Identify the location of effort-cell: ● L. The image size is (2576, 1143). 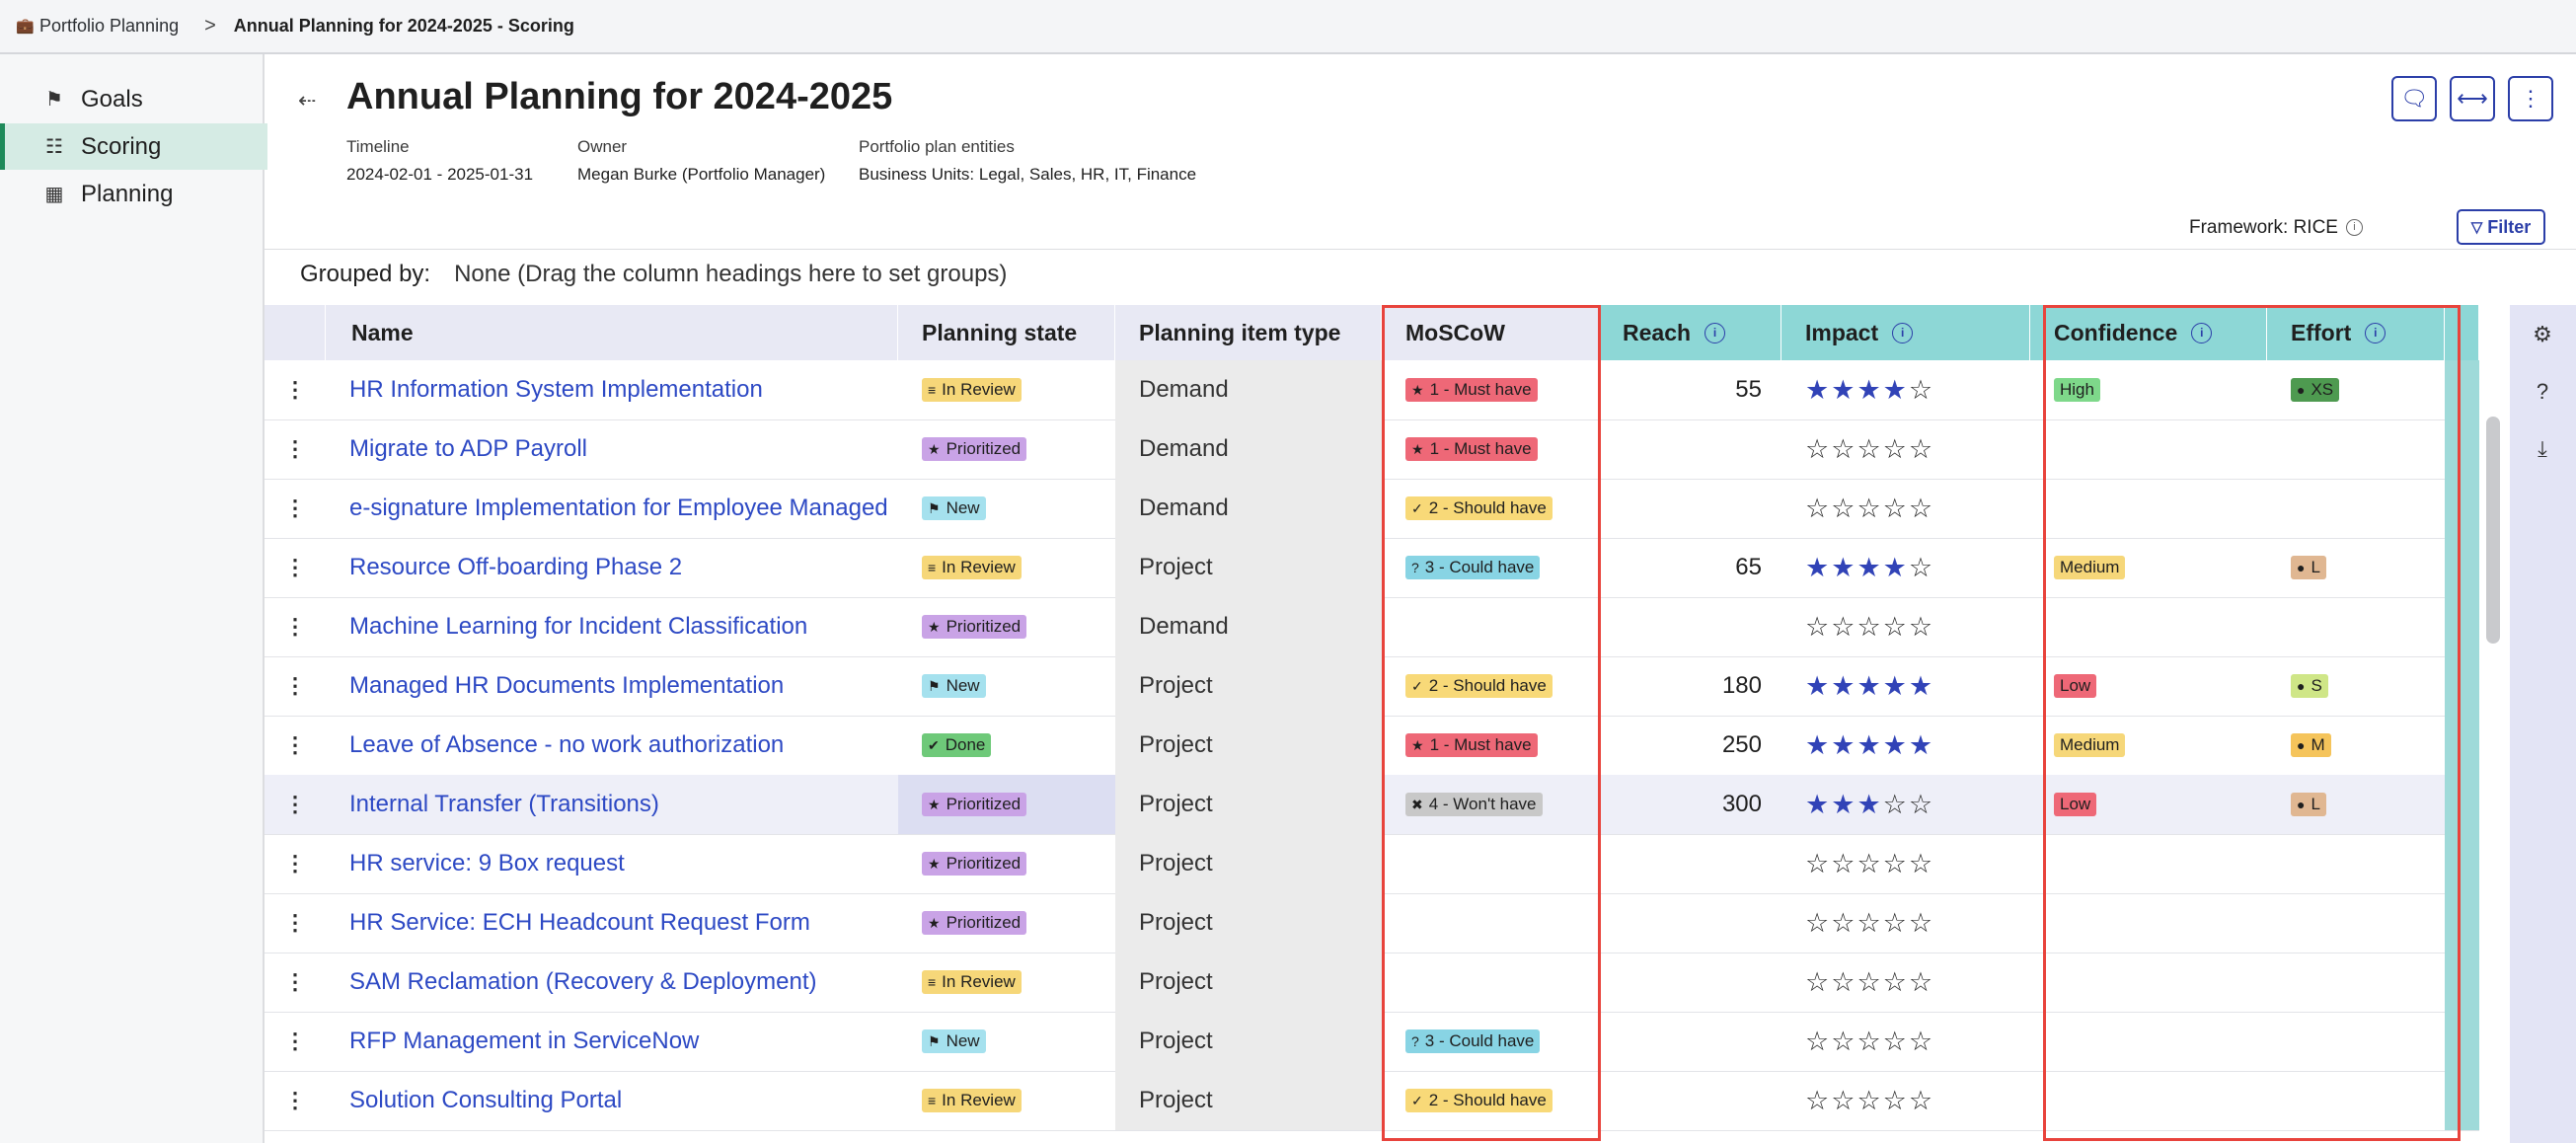
(2356, 567).